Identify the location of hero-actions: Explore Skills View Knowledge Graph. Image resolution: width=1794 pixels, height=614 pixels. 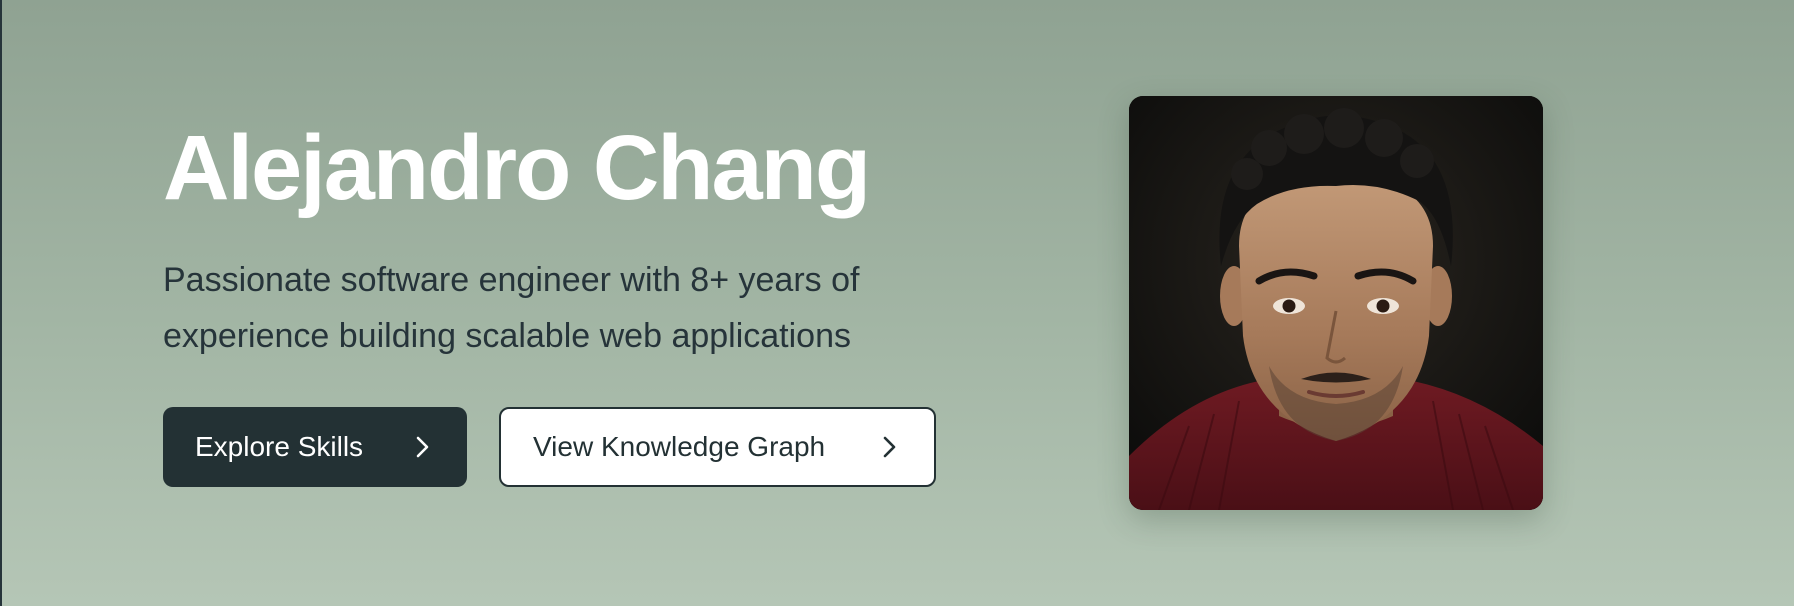
(549, 447).